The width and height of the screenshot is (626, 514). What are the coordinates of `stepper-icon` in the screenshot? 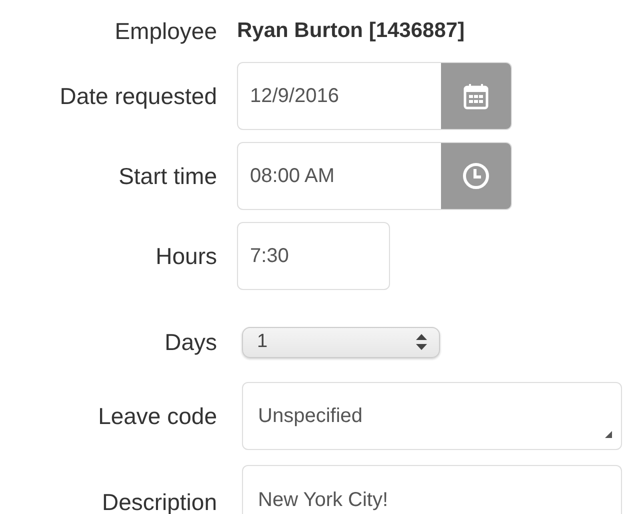 It's located at (421, 342).